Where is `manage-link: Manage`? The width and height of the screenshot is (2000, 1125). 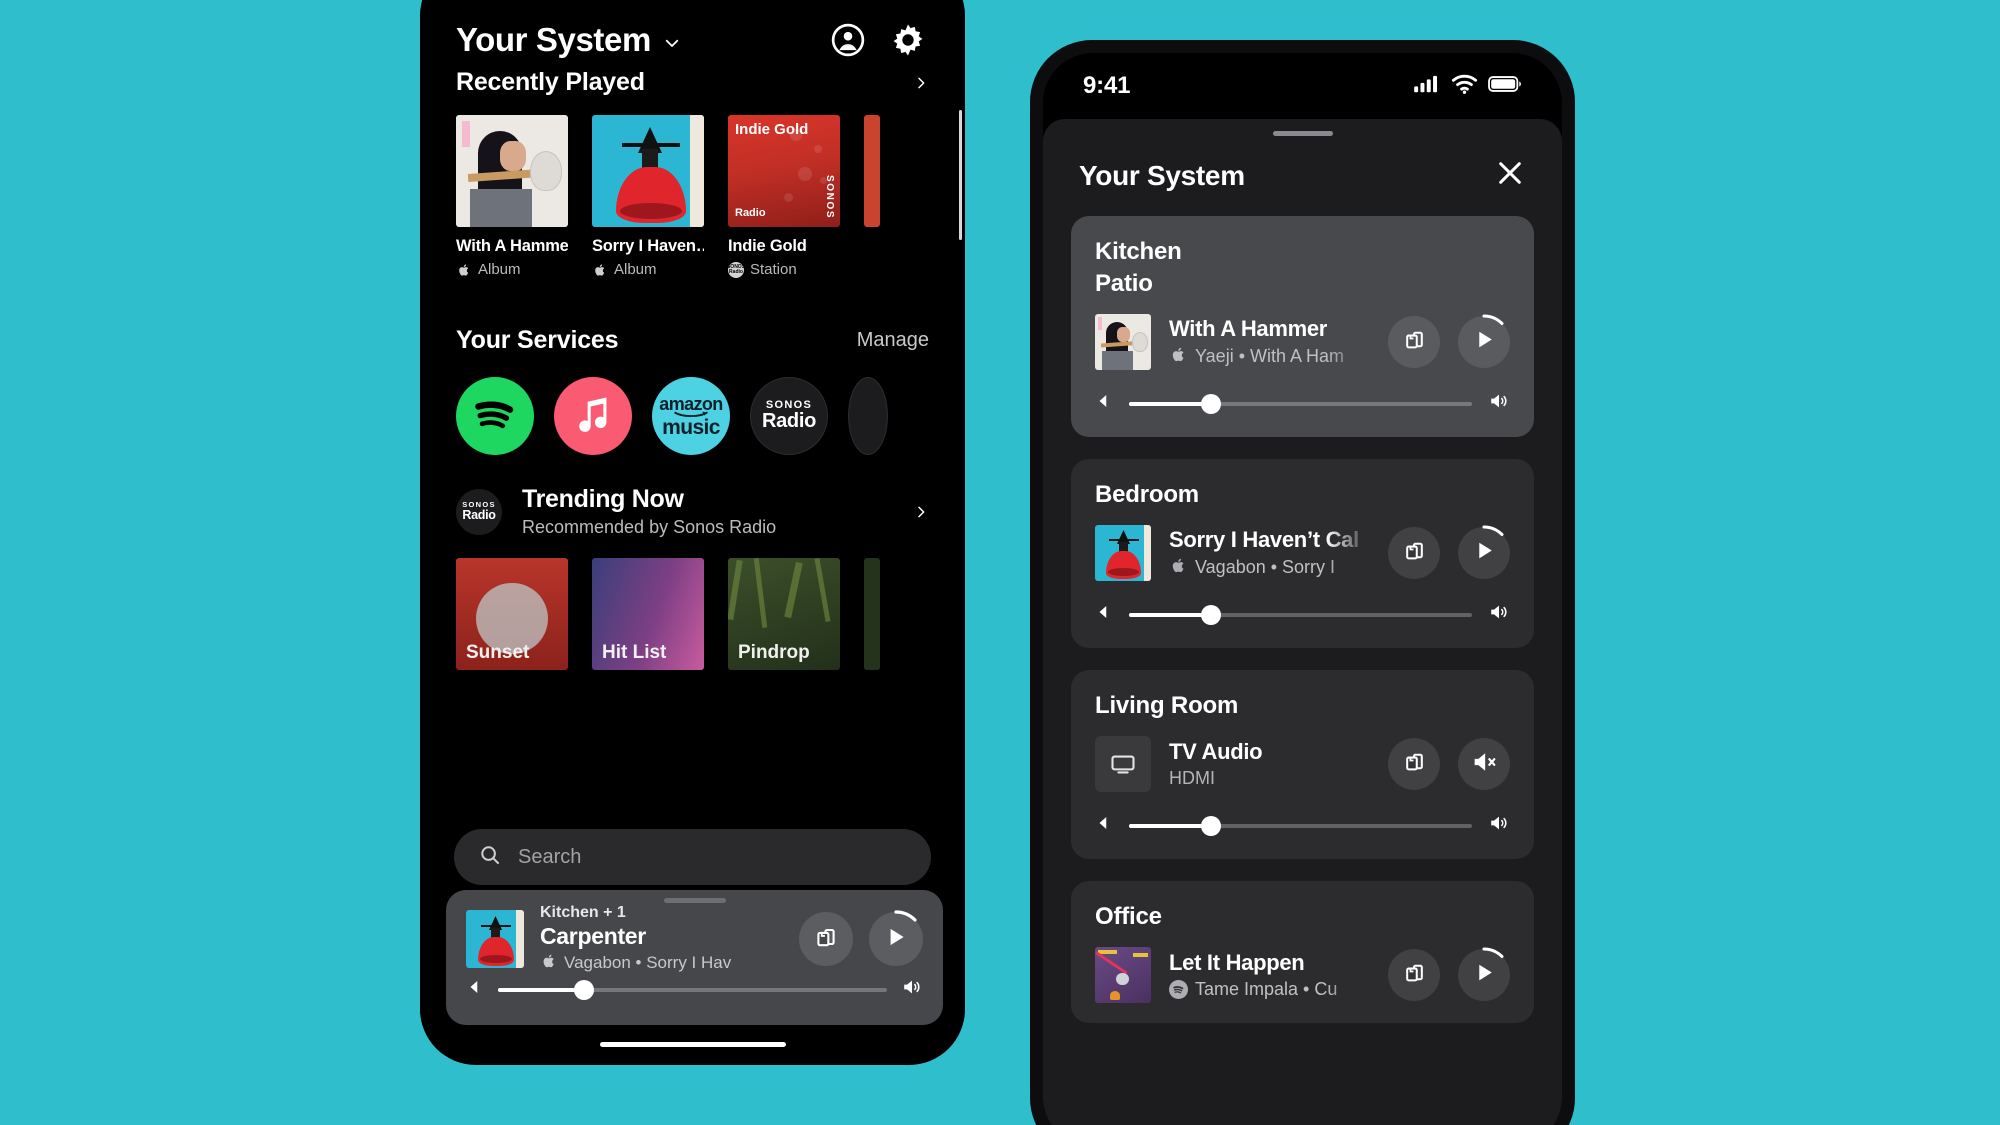 manage-link: Manage is located at coordinates (893, 340).